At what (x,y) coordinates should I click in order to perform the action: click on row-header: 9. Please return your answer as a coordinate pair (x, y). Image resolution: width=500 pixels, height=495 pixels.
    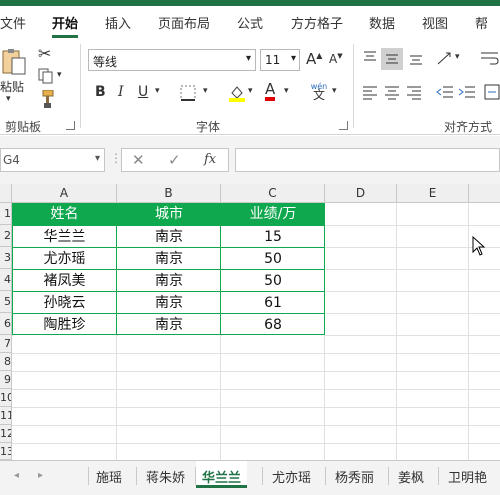
    Looking at the image, I should click on (6, 380).